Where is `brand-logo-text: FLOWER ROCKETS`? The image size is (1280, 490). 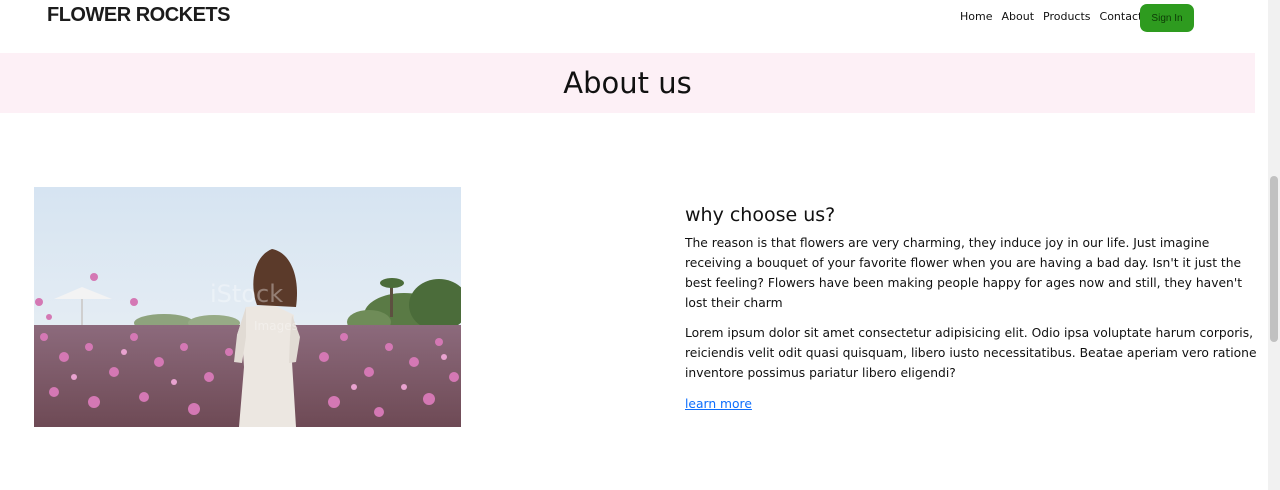 brand-logo-text: FLOWER ROCKETS is located at coordinates (139, 15).